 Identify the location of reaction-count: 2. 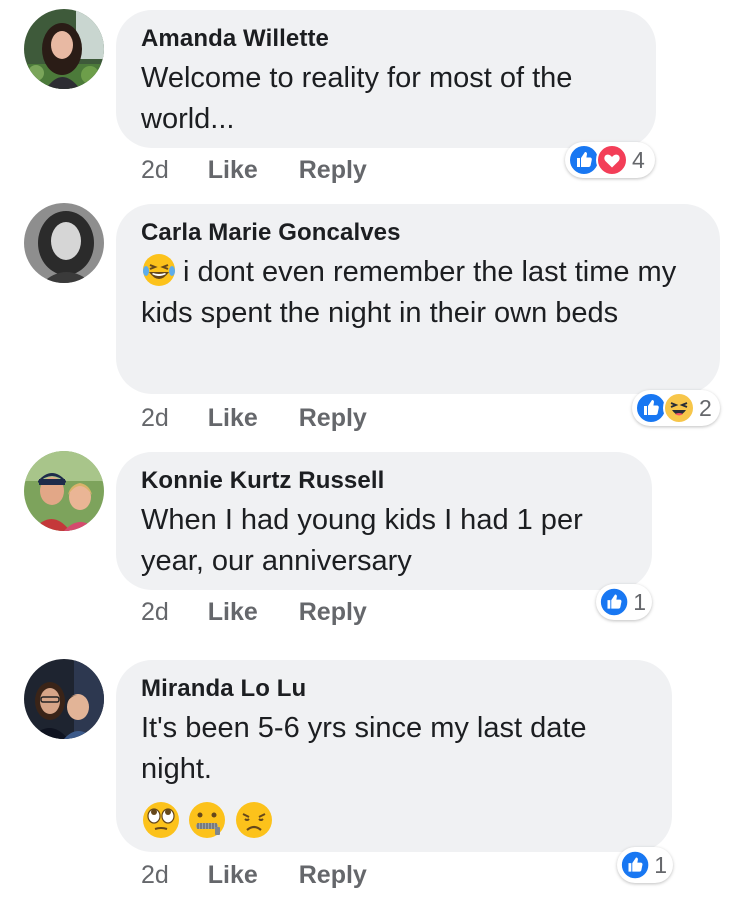
(705, 407).